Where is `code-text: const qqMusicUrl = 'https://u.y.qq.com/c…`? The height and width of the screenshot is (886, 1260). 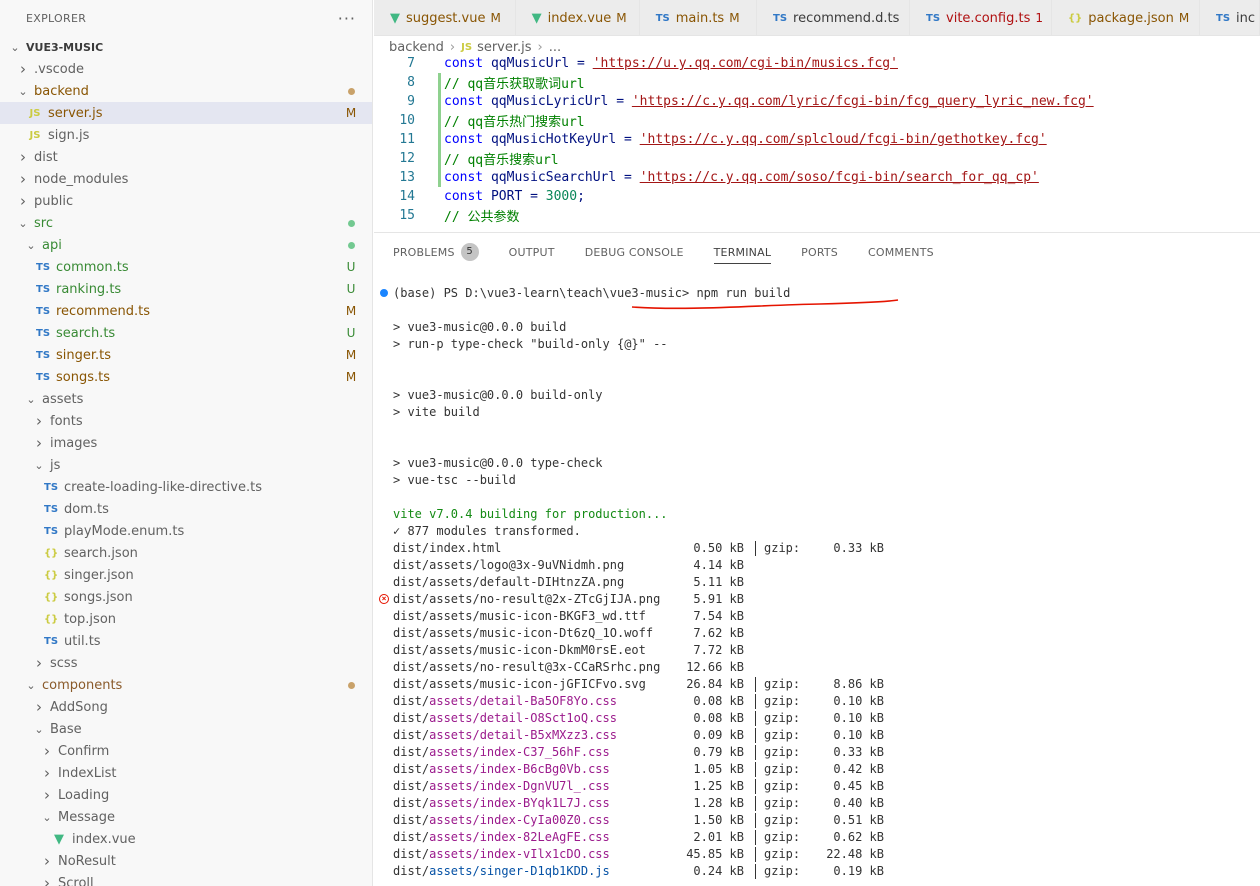
code-text: const qqMusicUrl = 'https://u.y.qq.com/c… is located at coordinates (671, 63).